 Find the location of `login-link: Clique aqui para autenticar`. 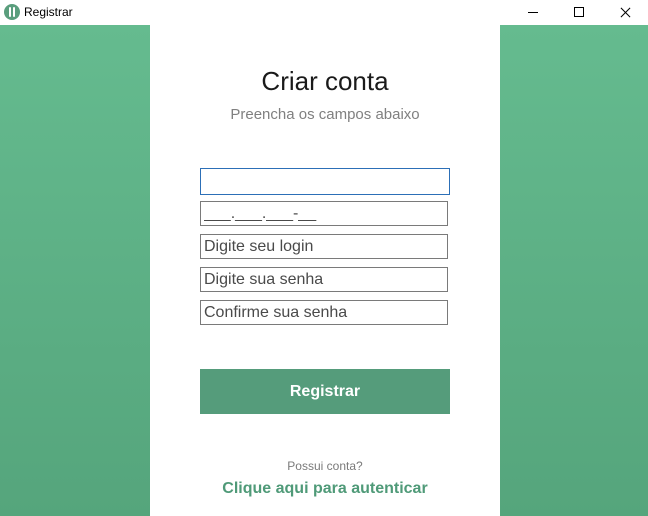

login-link: Clique aqui para autenticar is located at coordinates (325, 489).